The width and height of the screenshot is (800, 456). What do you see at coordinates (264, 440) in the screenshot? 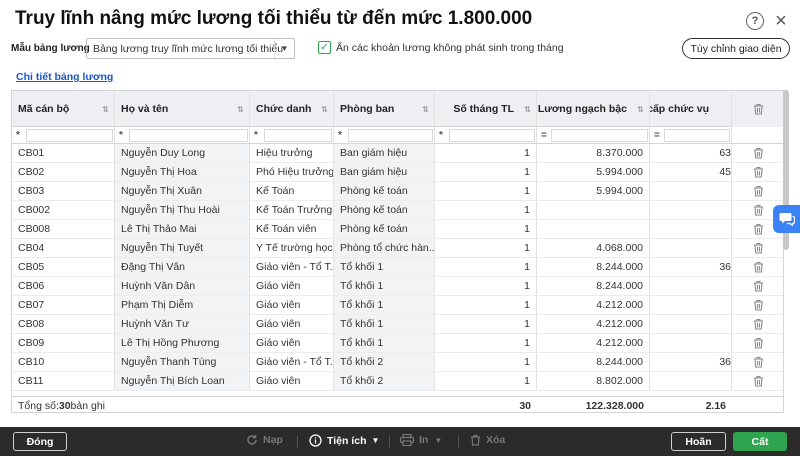
I see `reload-button: Nạp` at bounding box center [264, 440].